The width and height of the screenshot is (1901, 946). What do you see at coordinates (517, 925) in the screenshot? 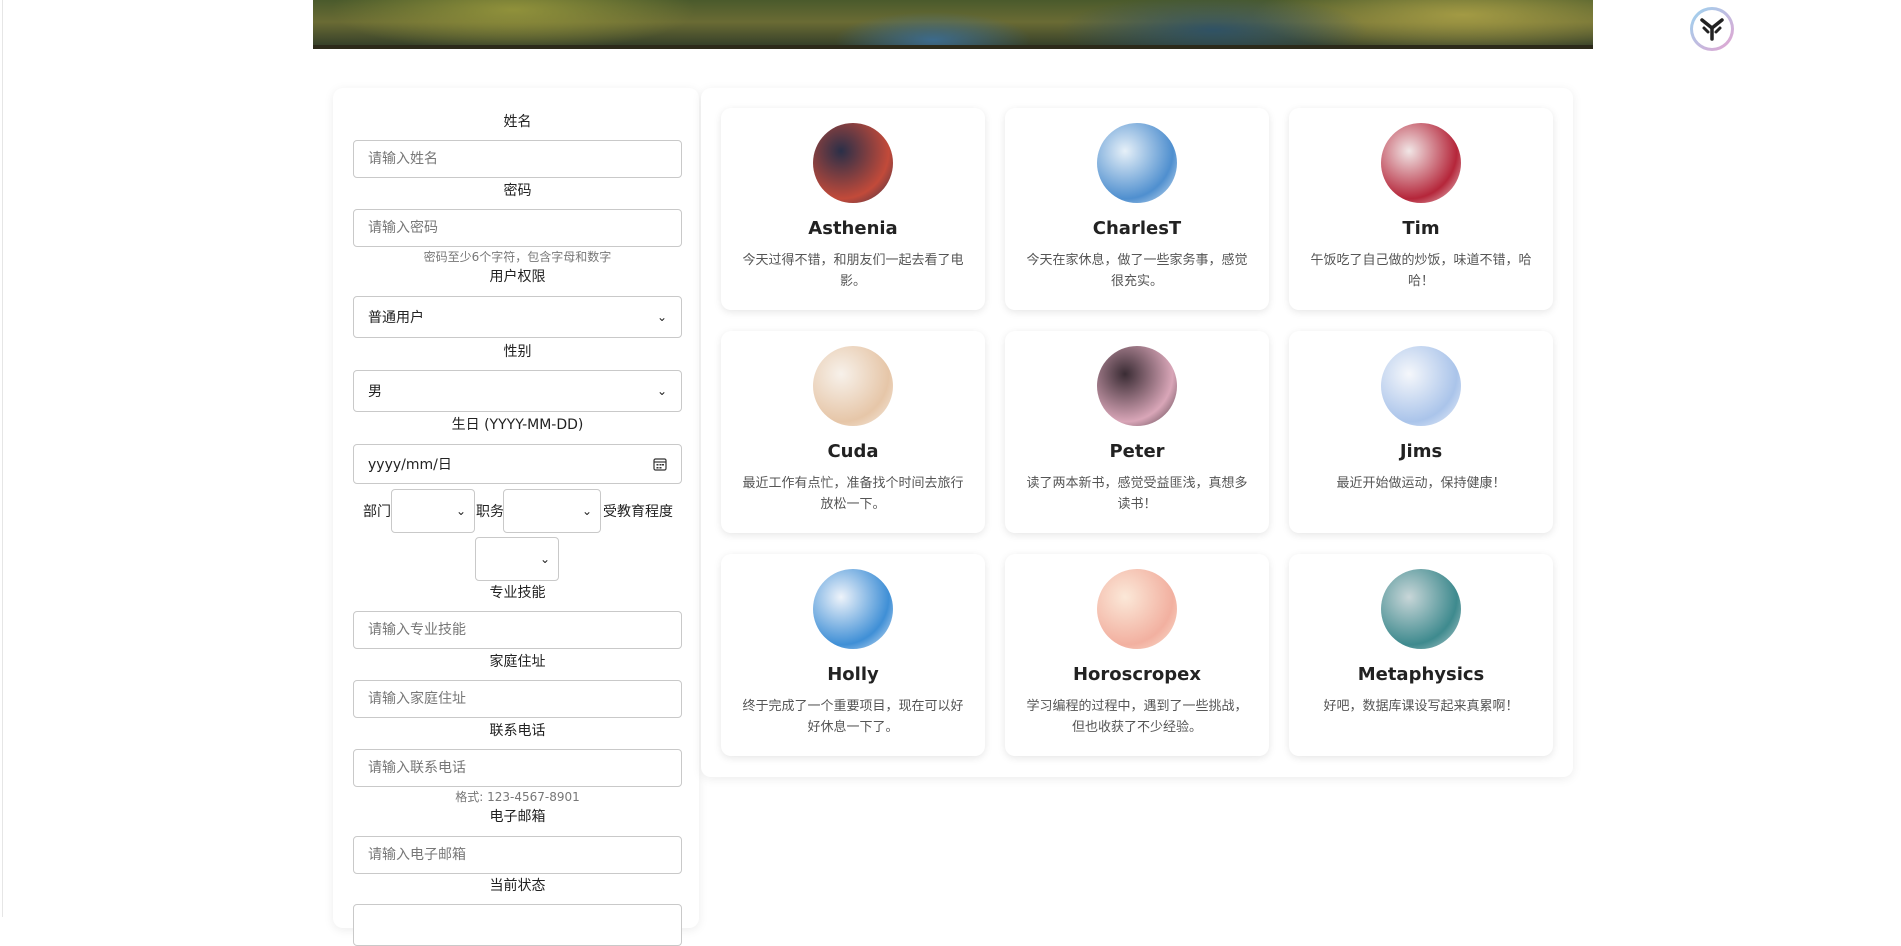
I see `status-select` at bounding box center [517, 925].